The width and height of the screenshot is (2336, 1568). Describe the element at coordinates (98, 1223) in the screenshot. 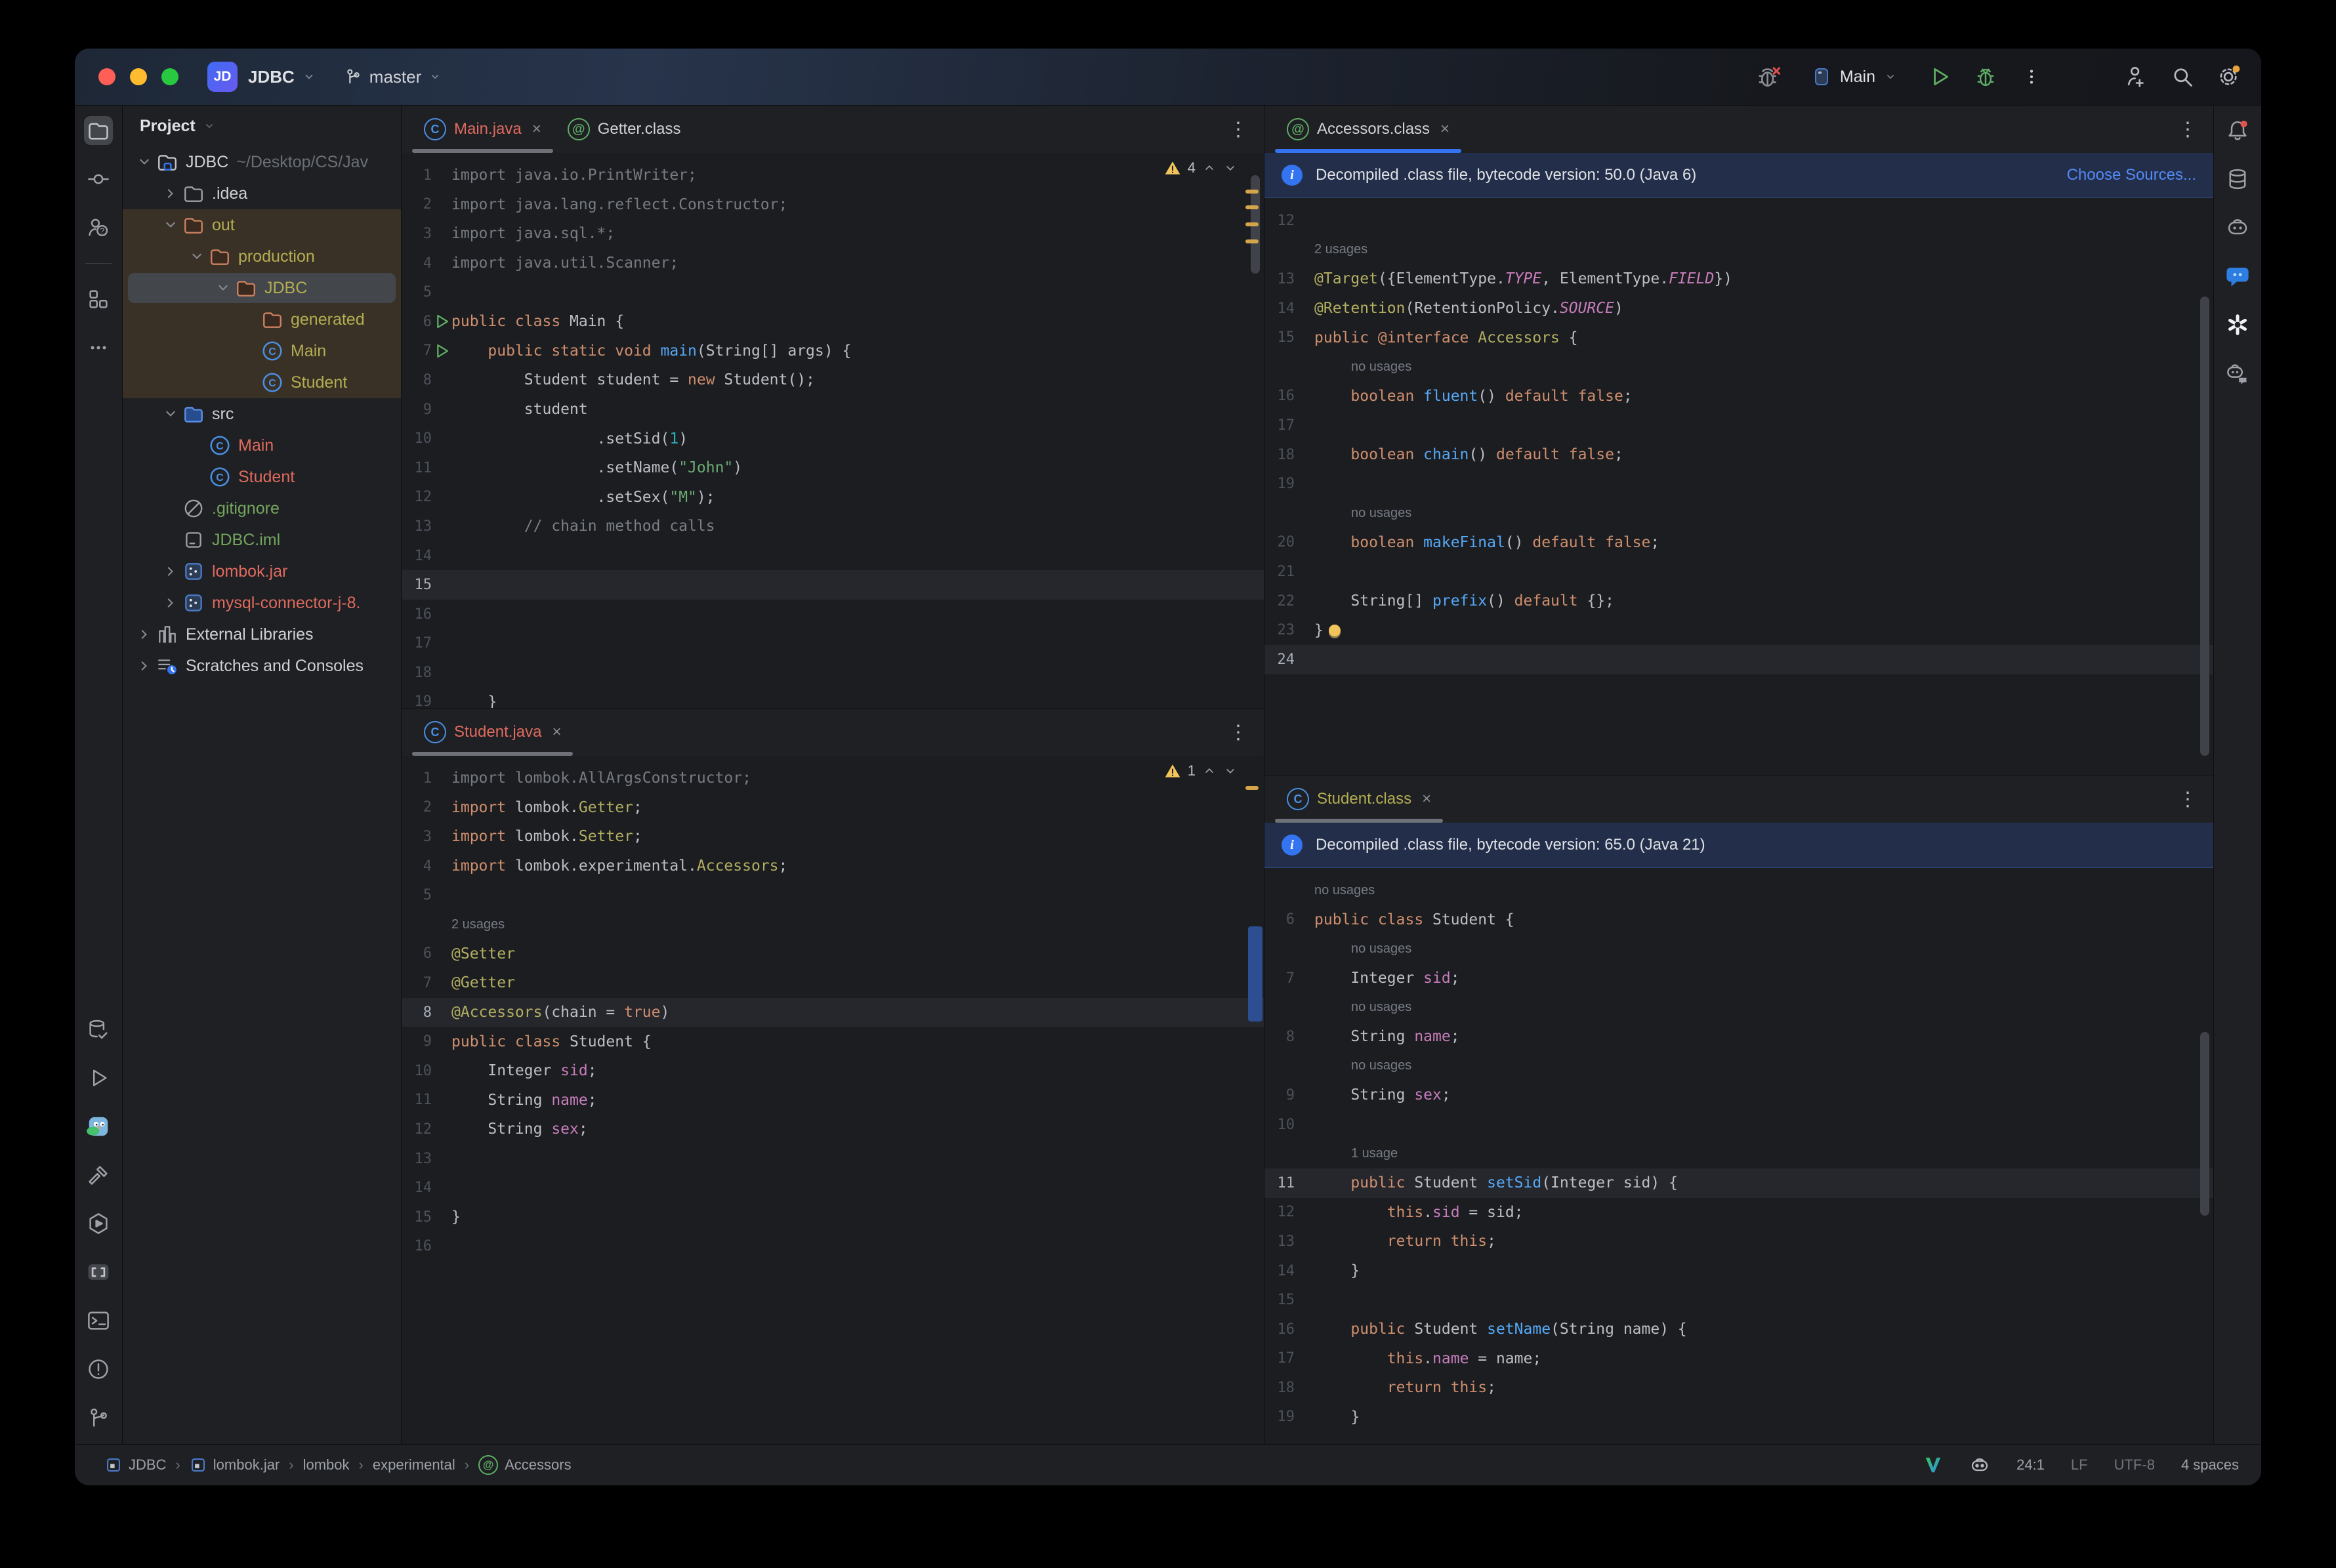

I see `services-tool-icon` at that location.